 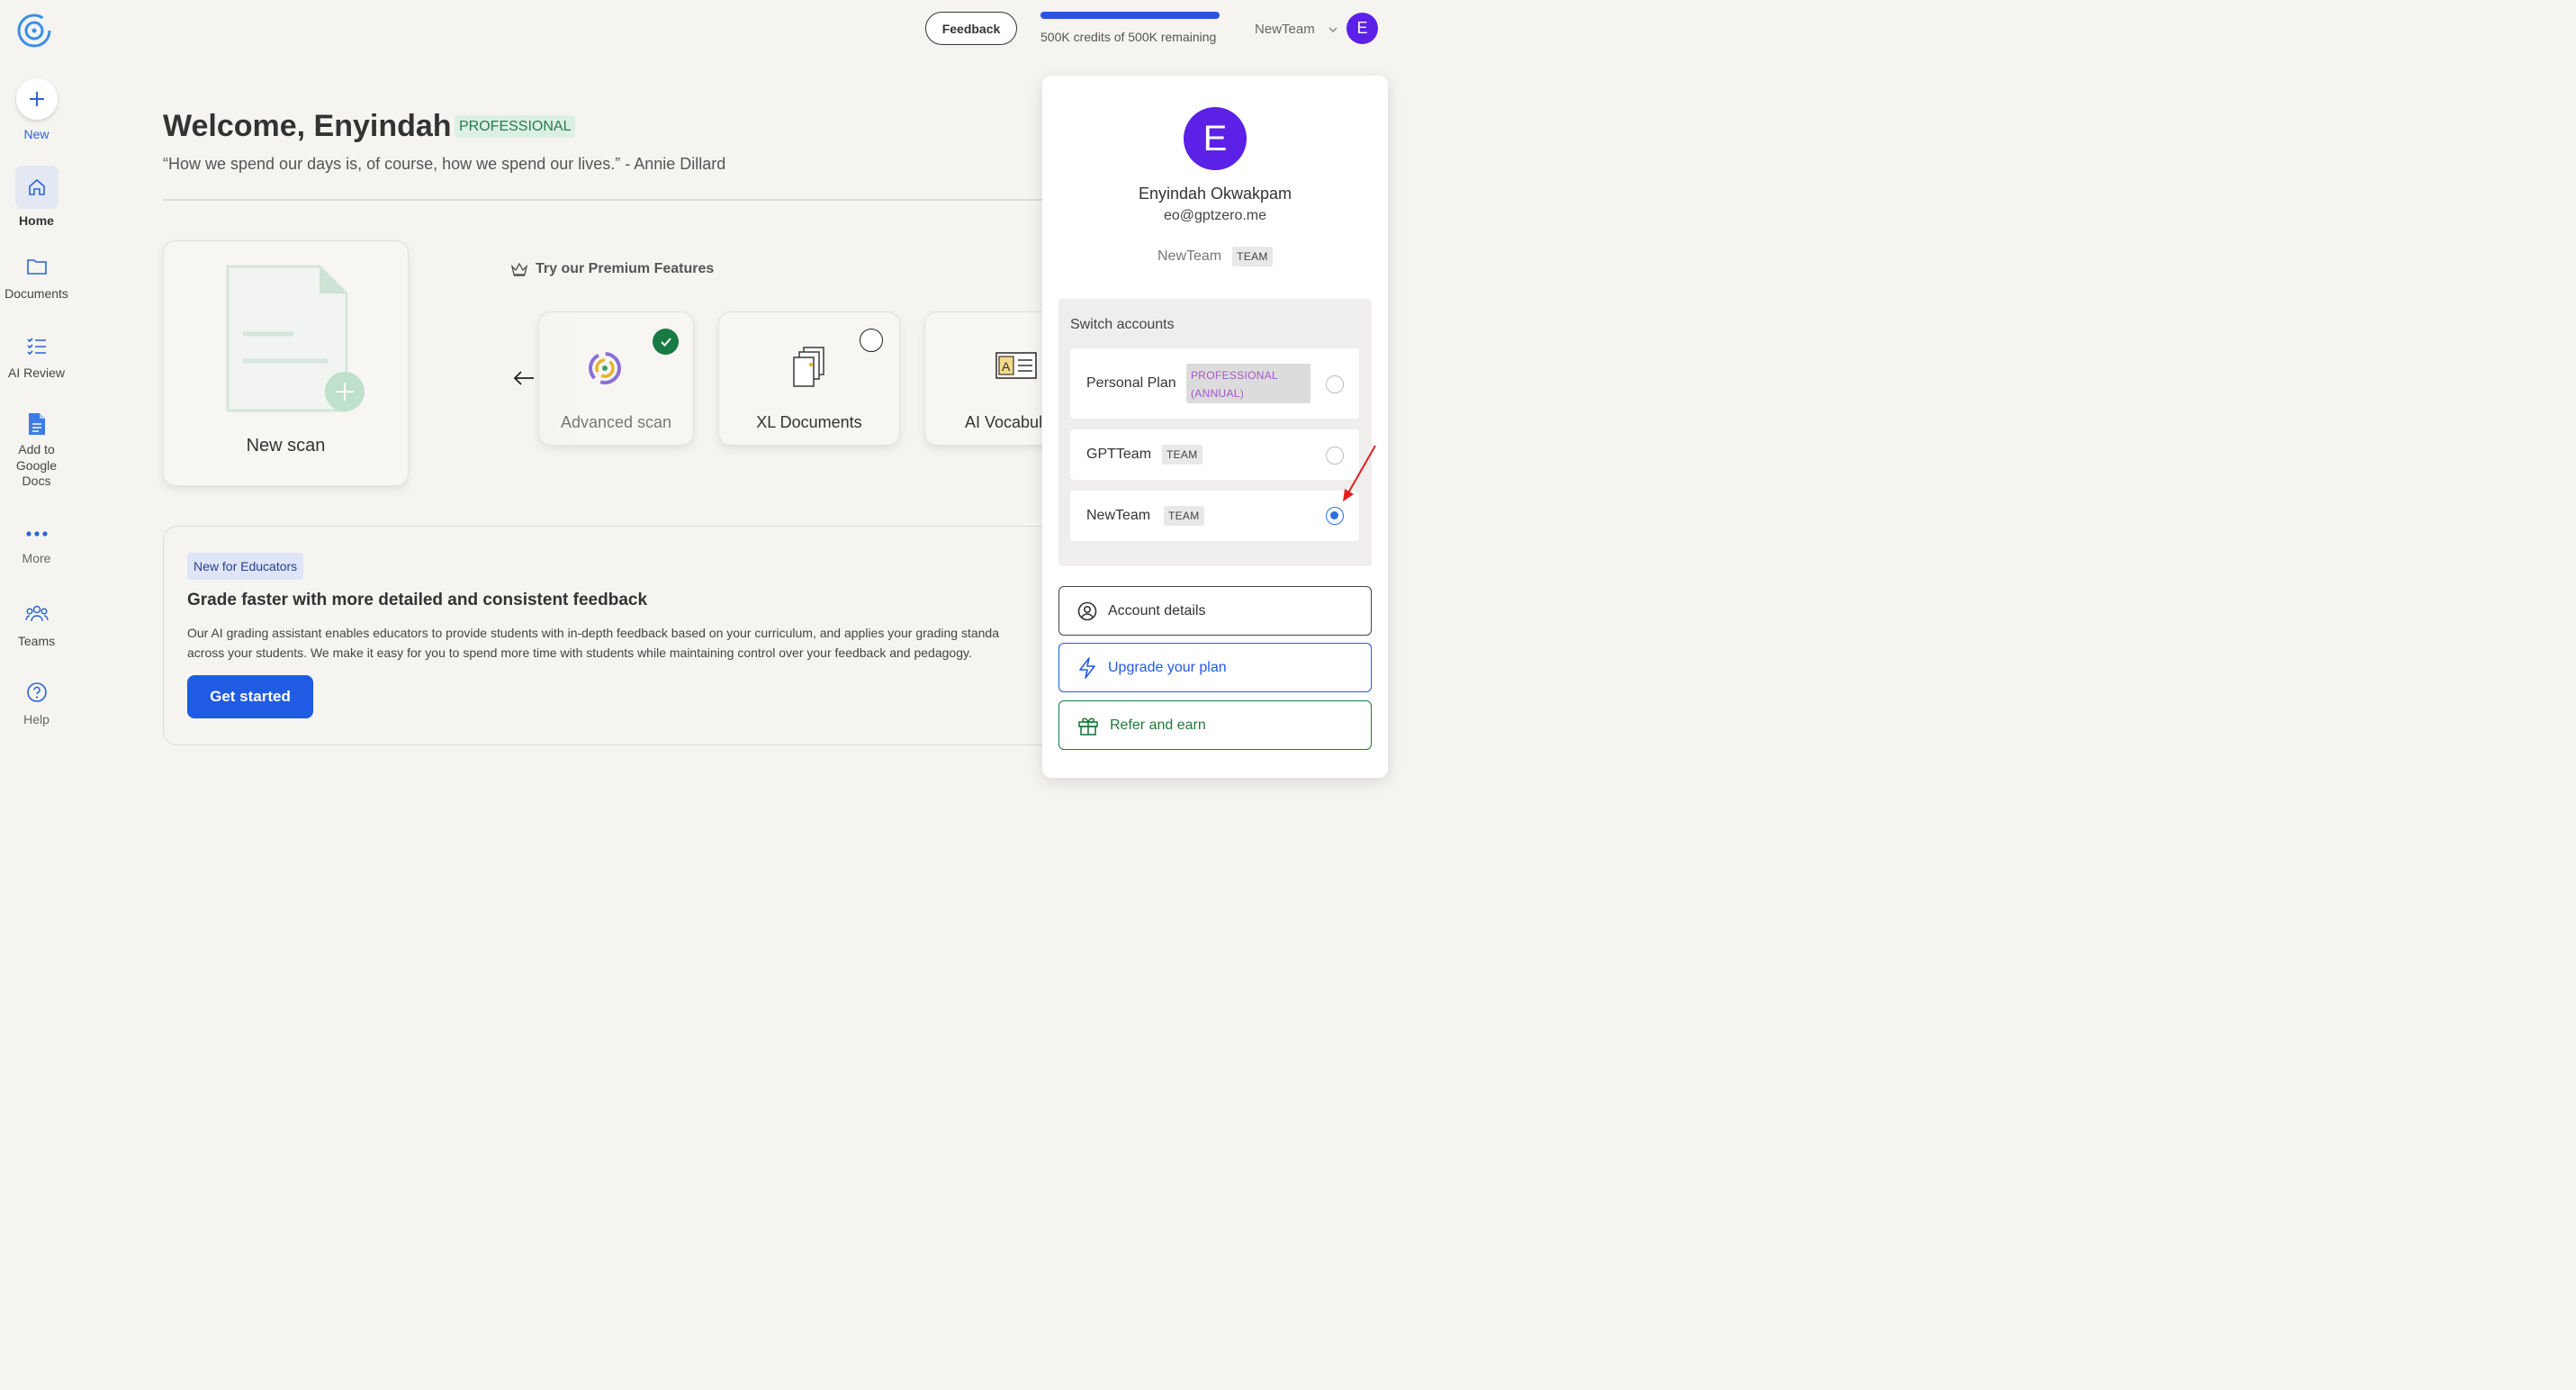 What do you see at coordinates (36, 347) in the screenshot?
I see `checklist-icon` at bounding box center [36, 347].